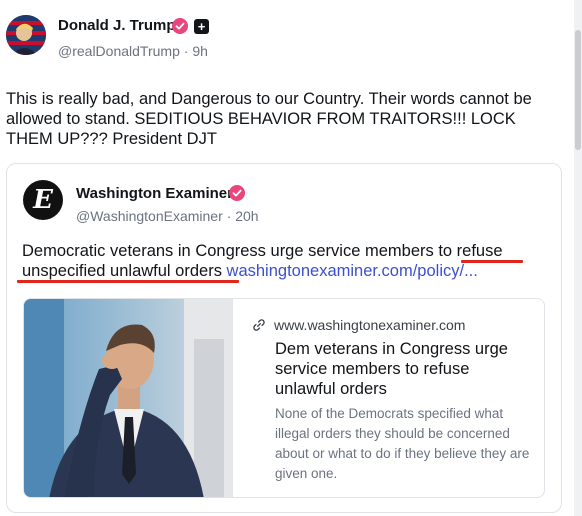  I want to click on author-badges: +, so click(190, 26).